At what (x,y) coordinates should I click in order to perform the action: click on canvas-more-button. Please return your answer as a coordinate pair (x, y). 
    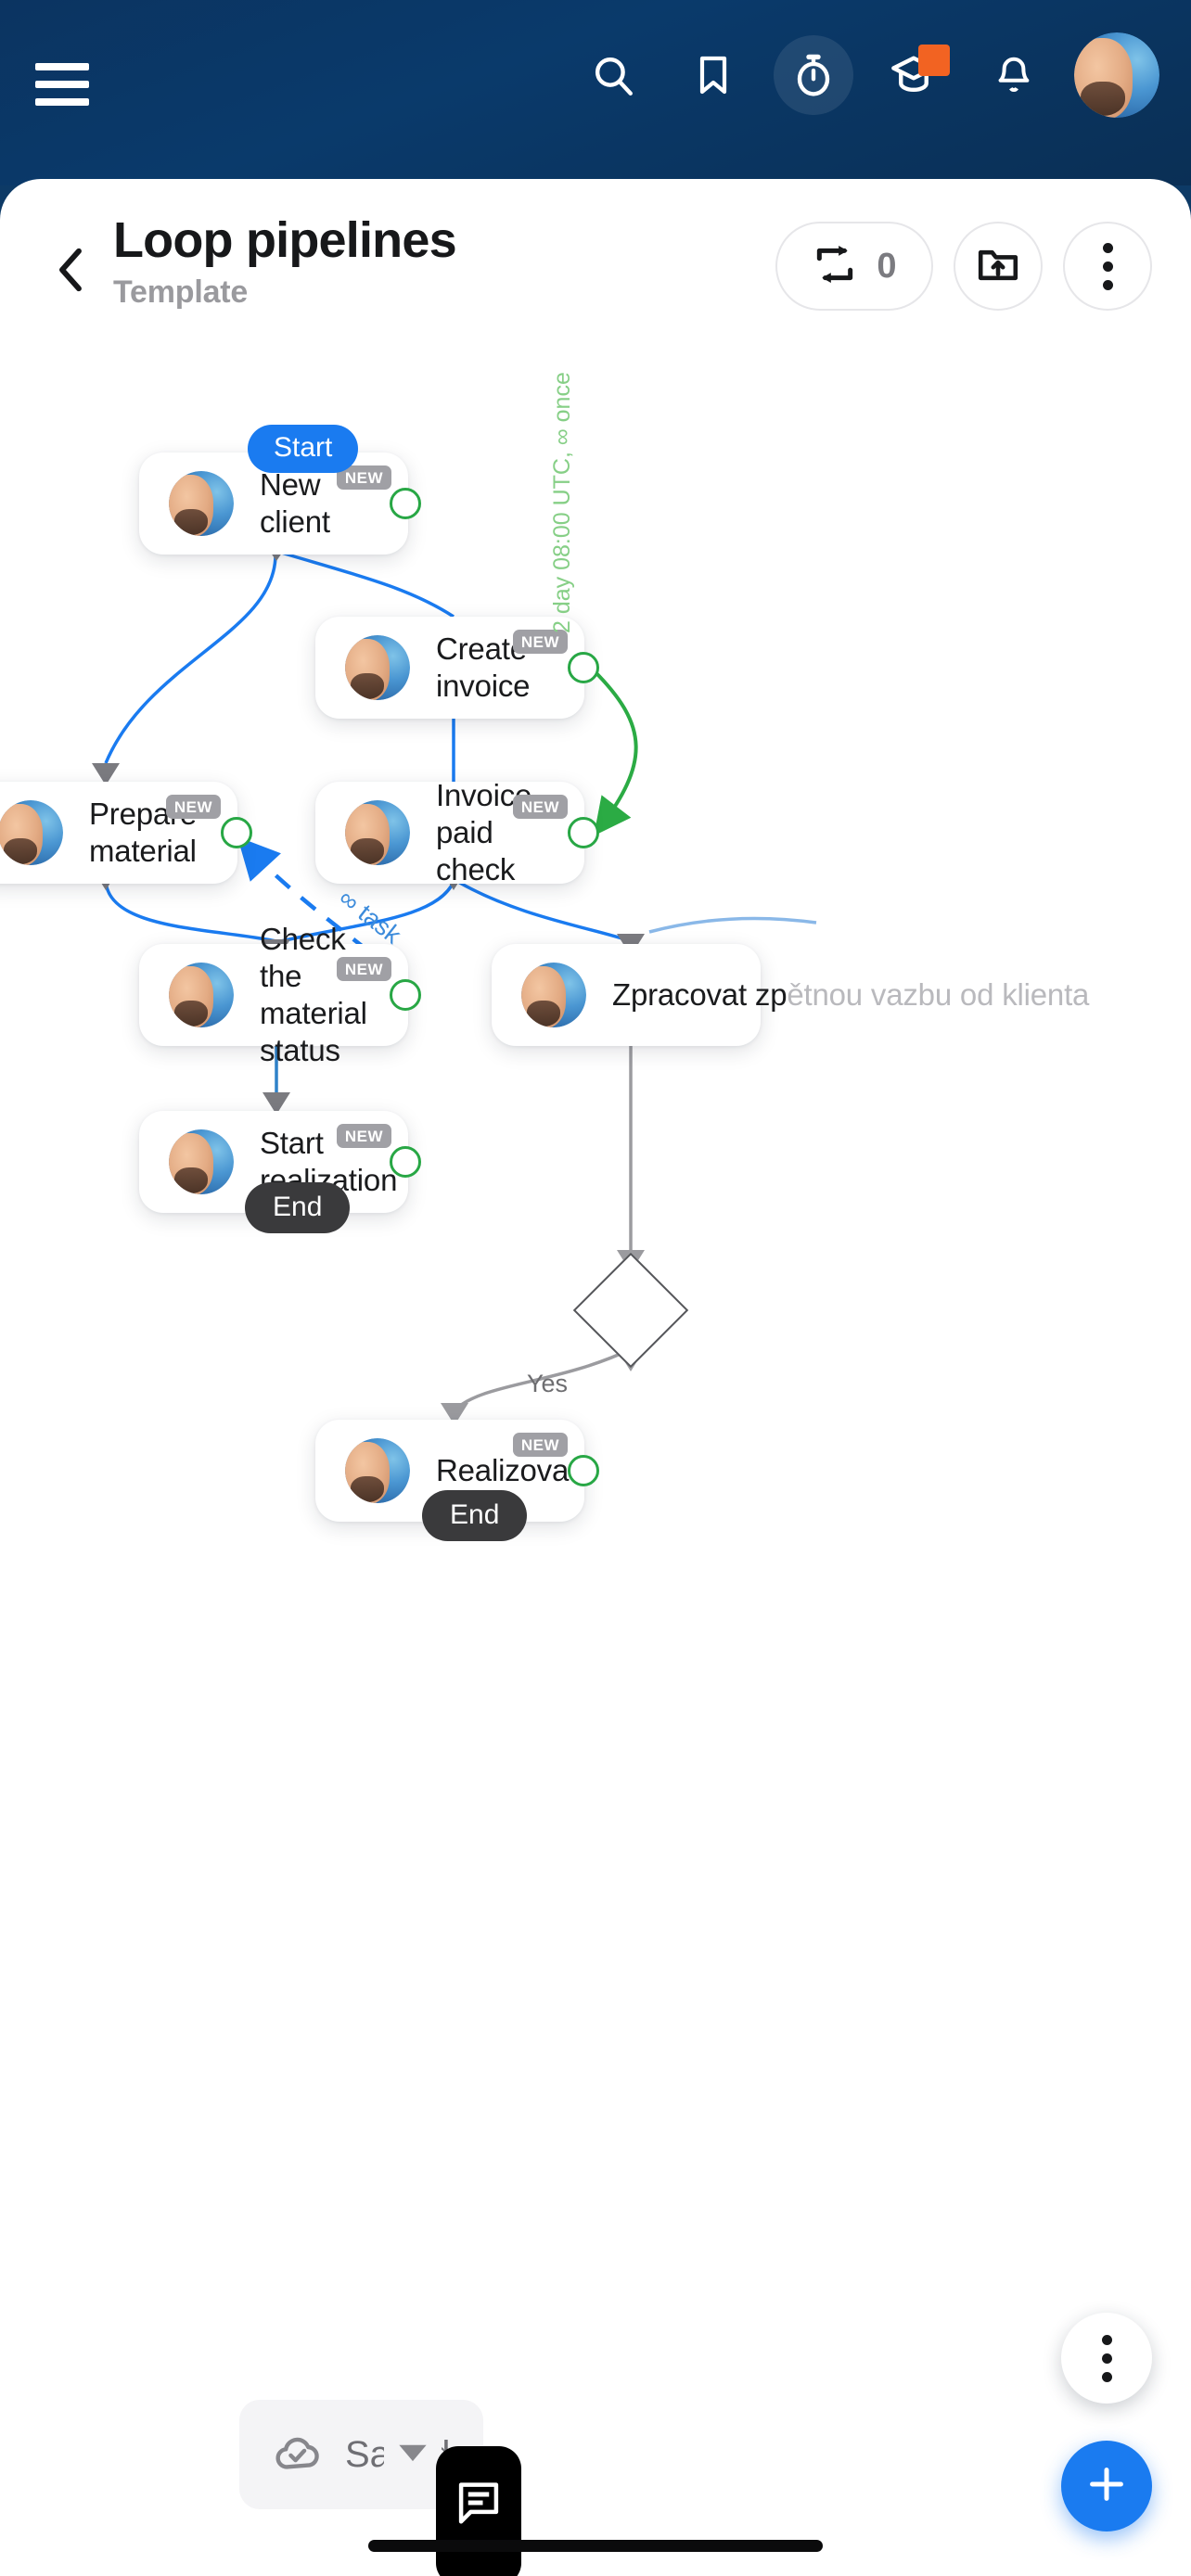
    Looking at the image, I should click on (1106, 2358).